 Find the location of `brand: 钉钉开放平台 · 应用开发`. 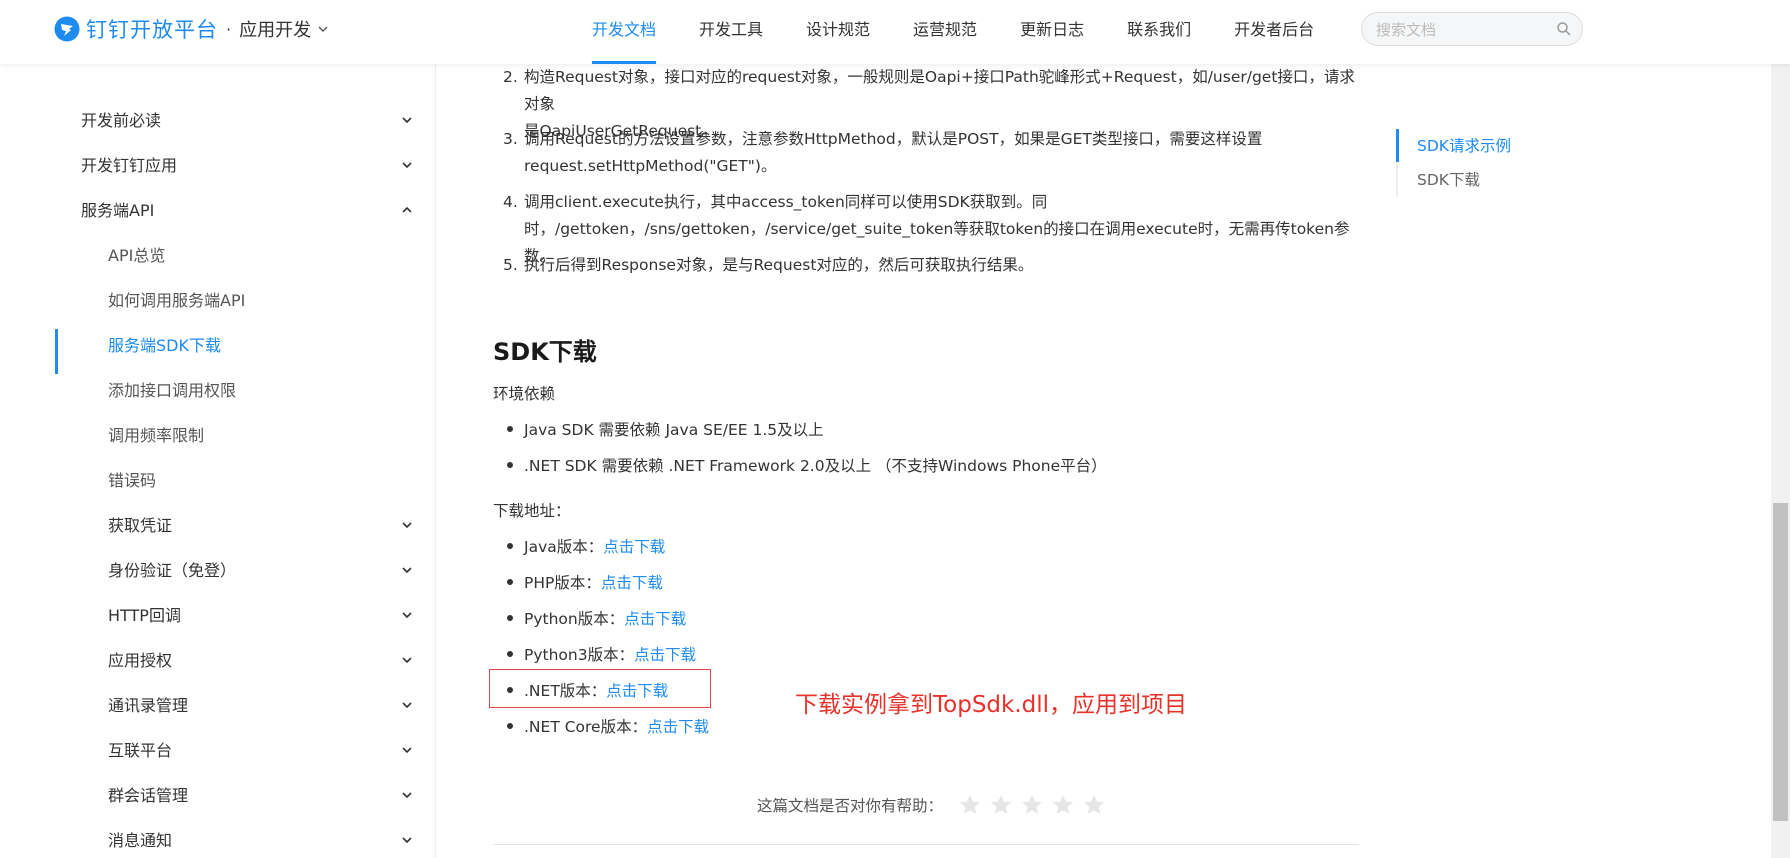

brand: 钉钉开放平台 · 应用开发 is located at coordinates (191, 29).